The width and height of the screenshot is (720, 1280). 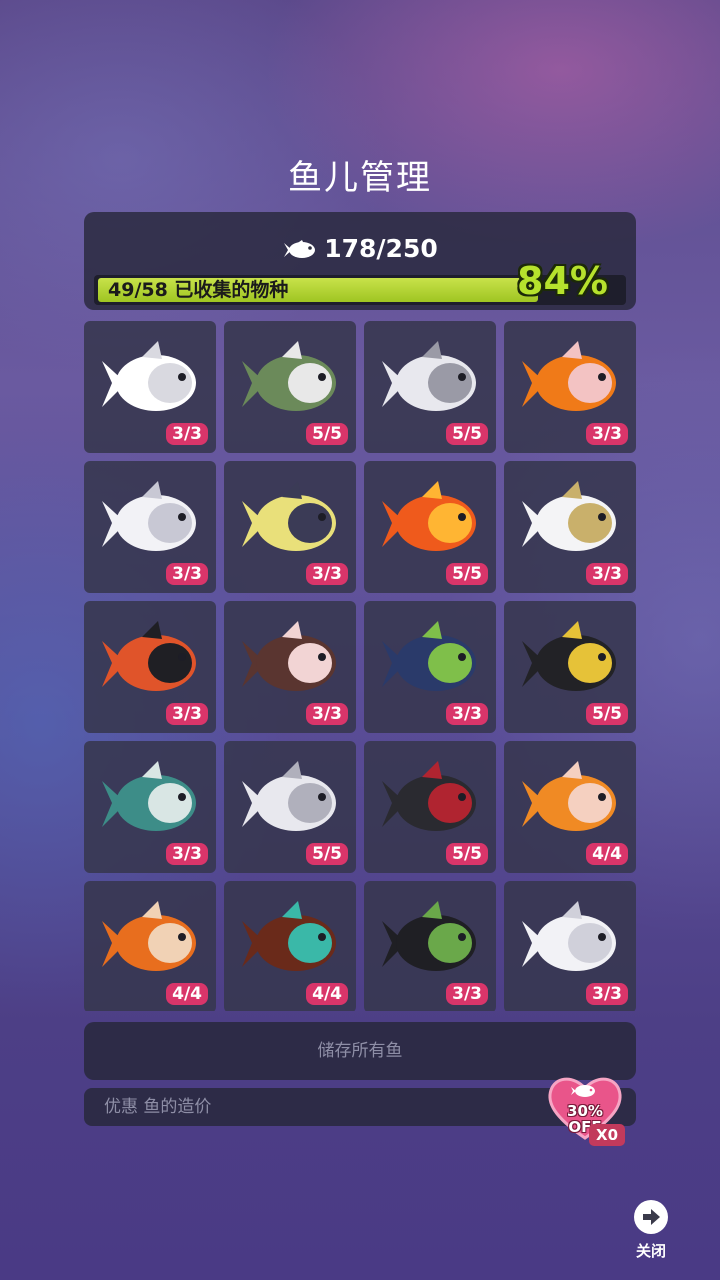 What do you see at coordinates (289, 796) in the screenshot?
I see `angler-ghost-icon` at bounding box center [289, 796].